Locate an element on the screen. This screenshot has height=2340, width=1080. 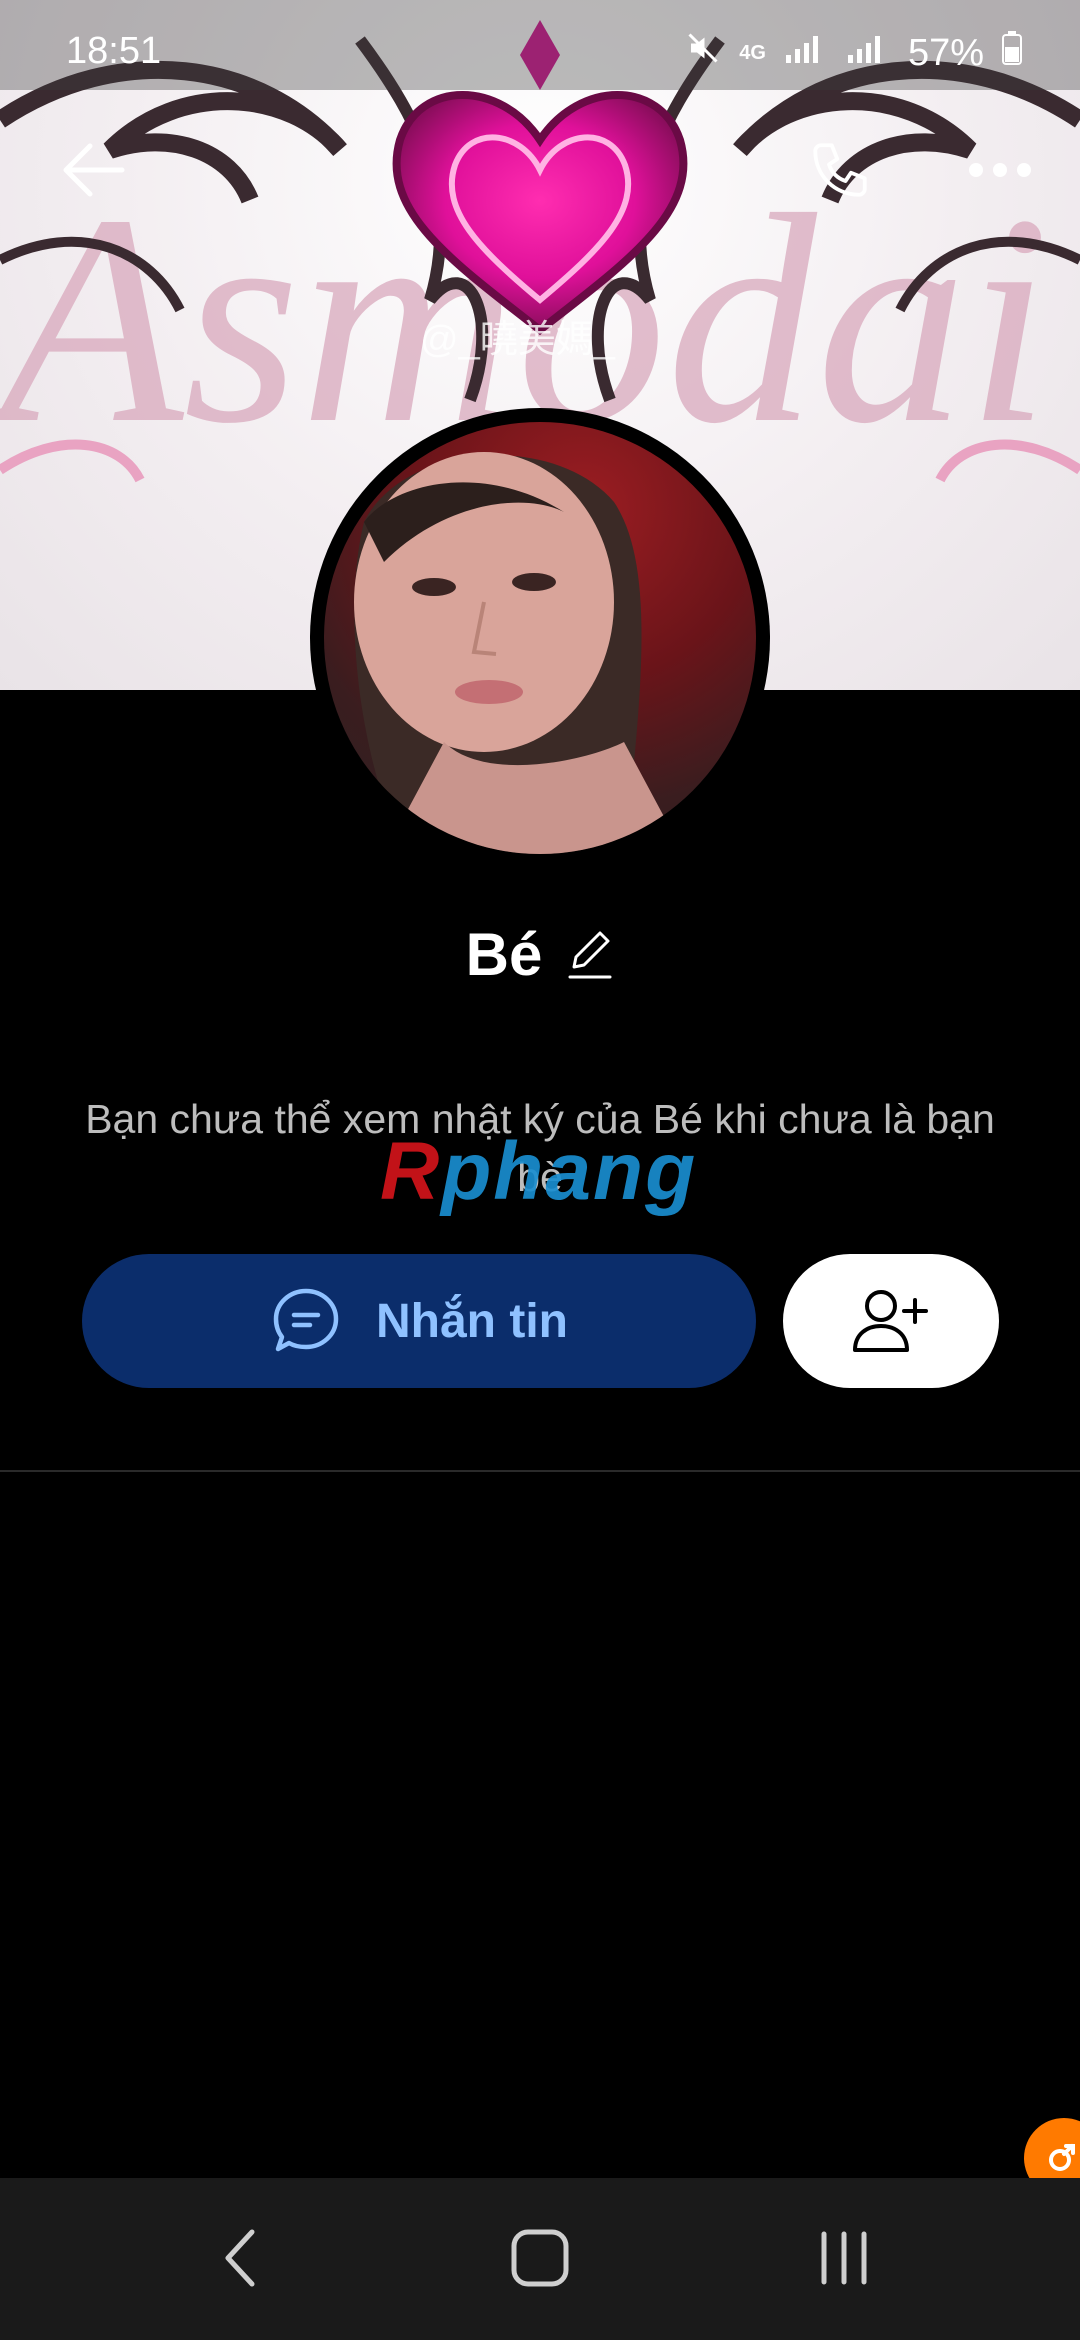
system-nav-bar is located at coordinates (540, 2259).